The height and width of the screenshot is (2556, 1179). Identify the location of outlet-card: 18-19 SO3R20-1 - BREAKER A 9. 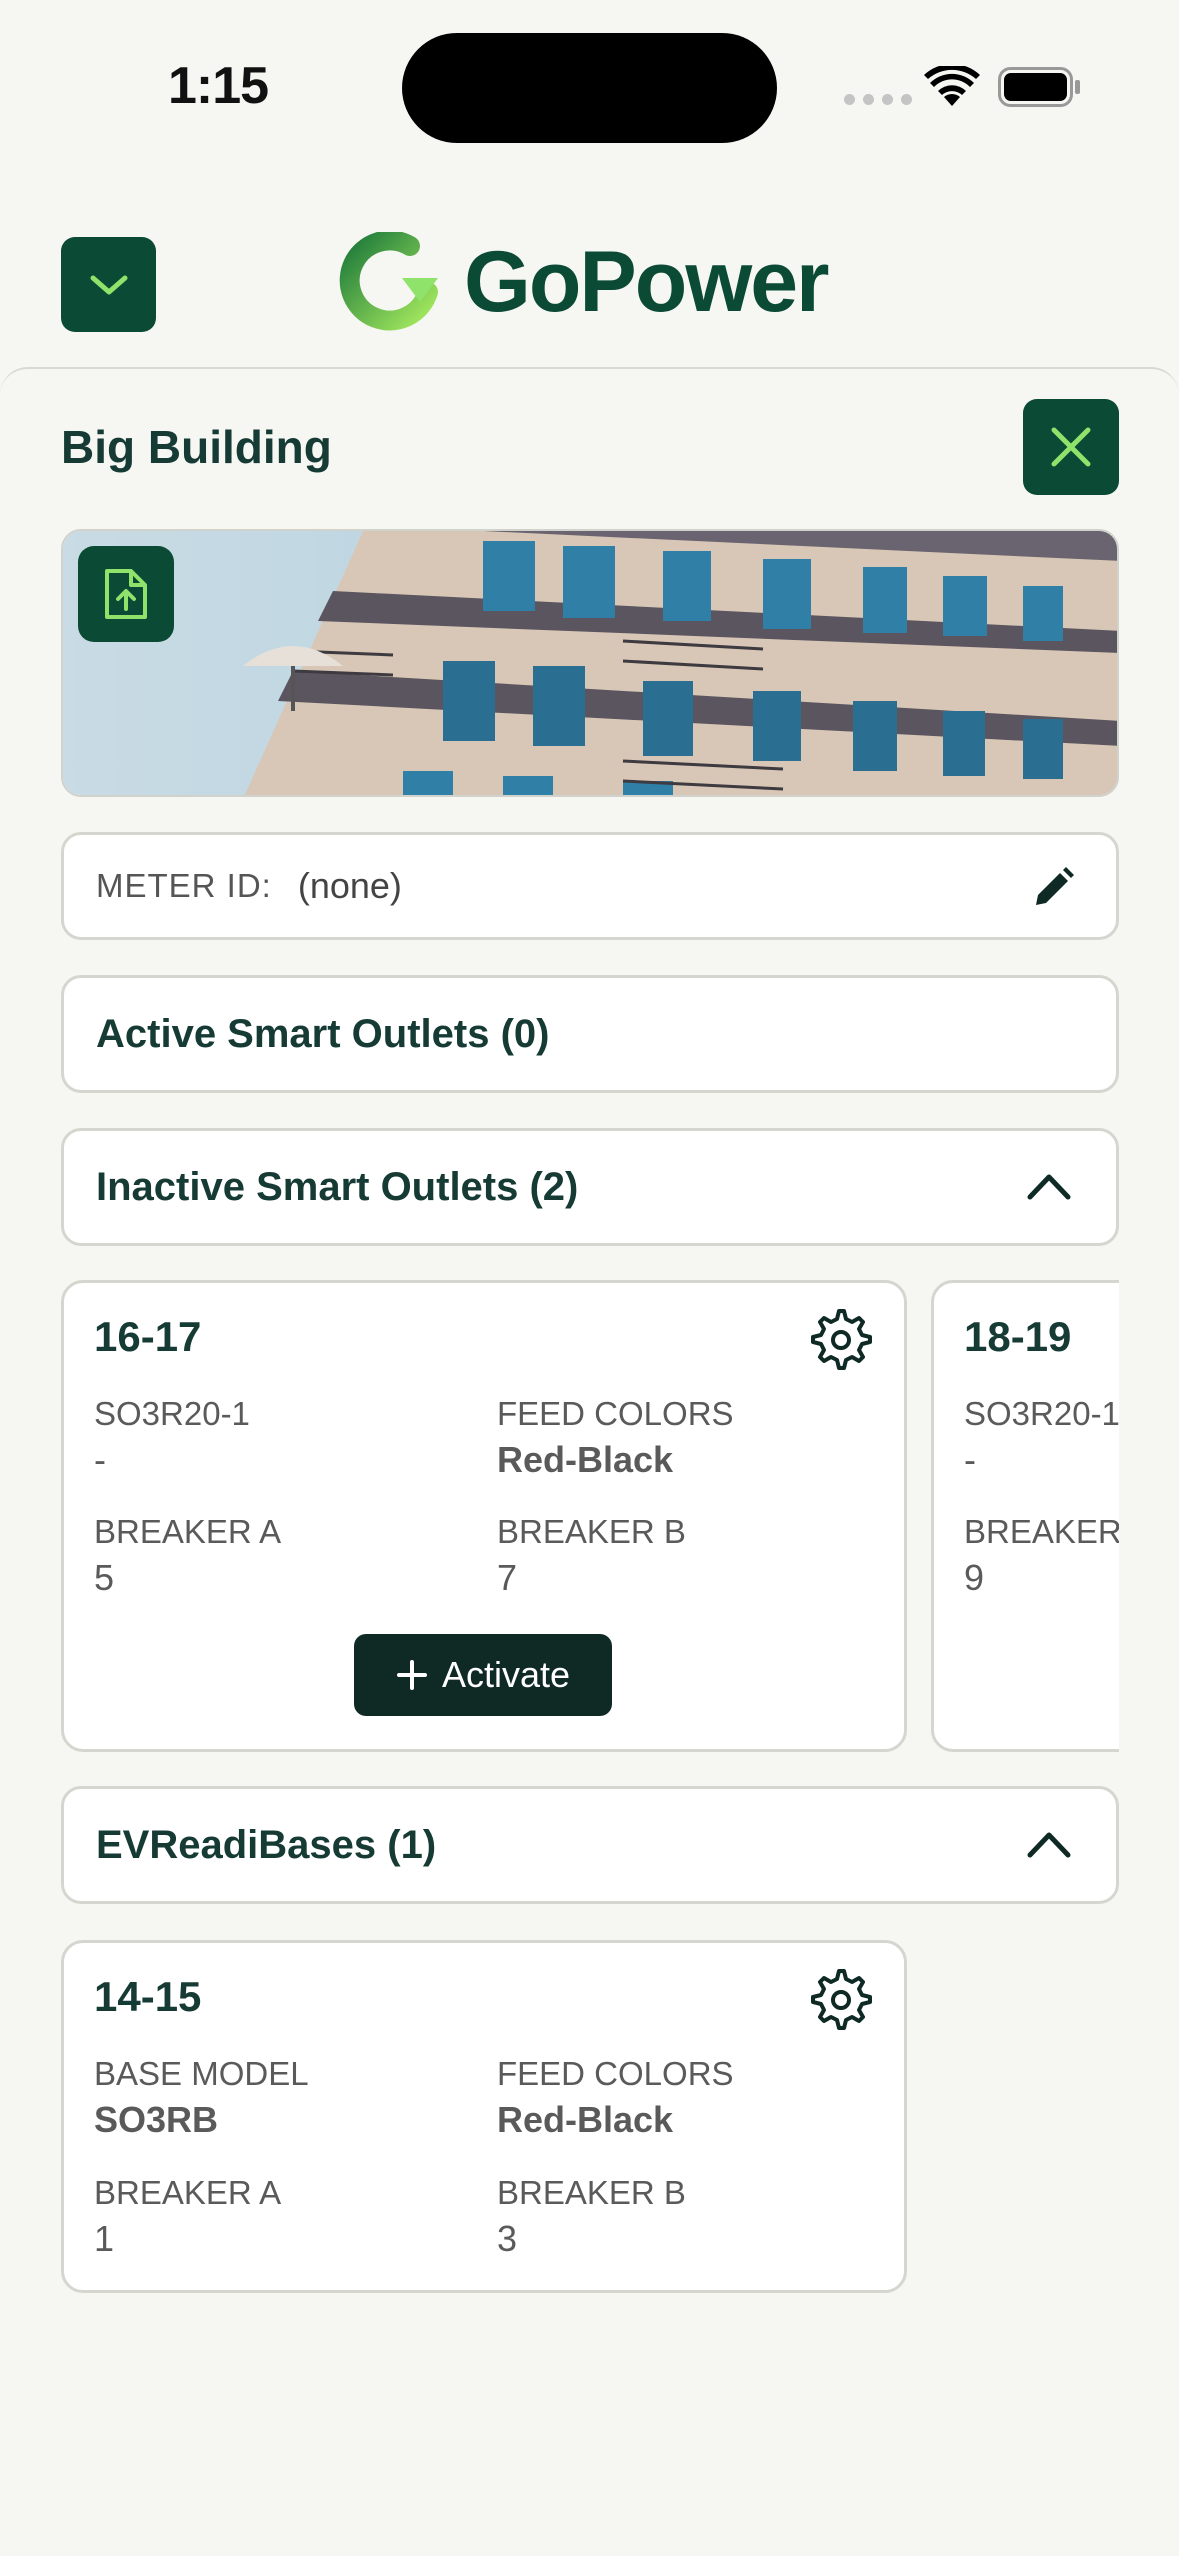
(1025, 1516).